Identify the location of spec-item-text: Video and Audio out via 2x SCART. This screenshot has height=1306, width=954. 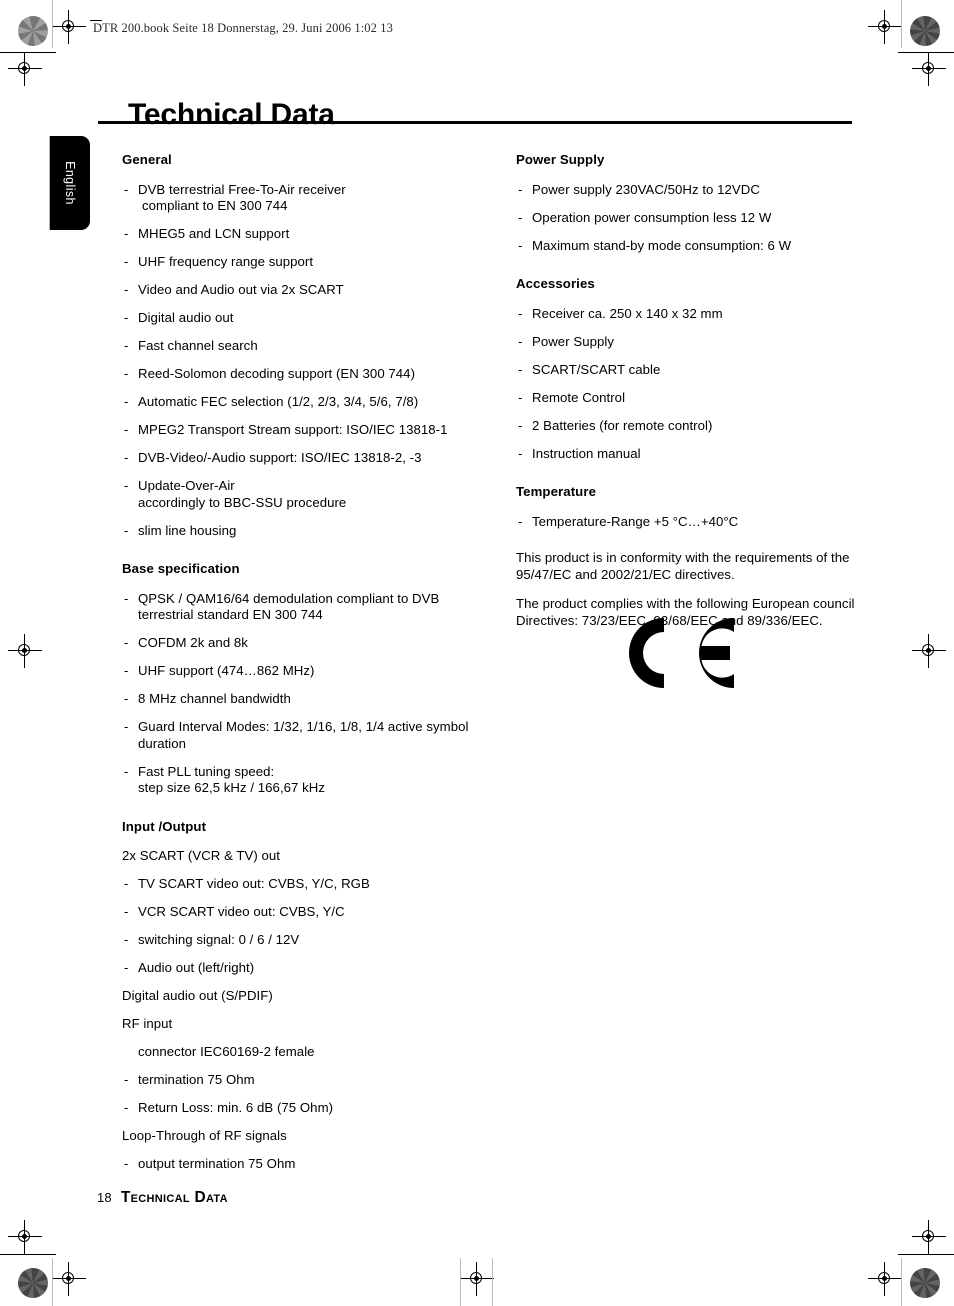
(241, 289).